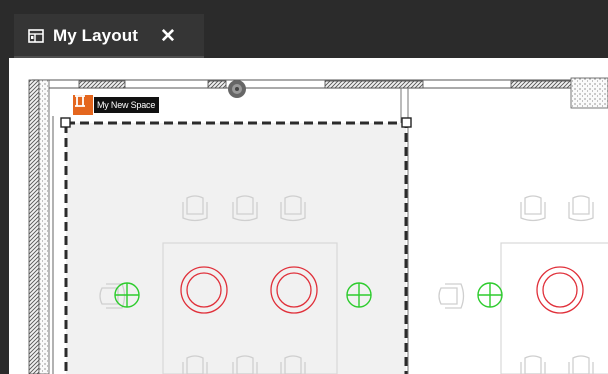  Describe the element at coordinates (560, 290) in the screenshot. I see `adjacent-red-fixture` at that location.